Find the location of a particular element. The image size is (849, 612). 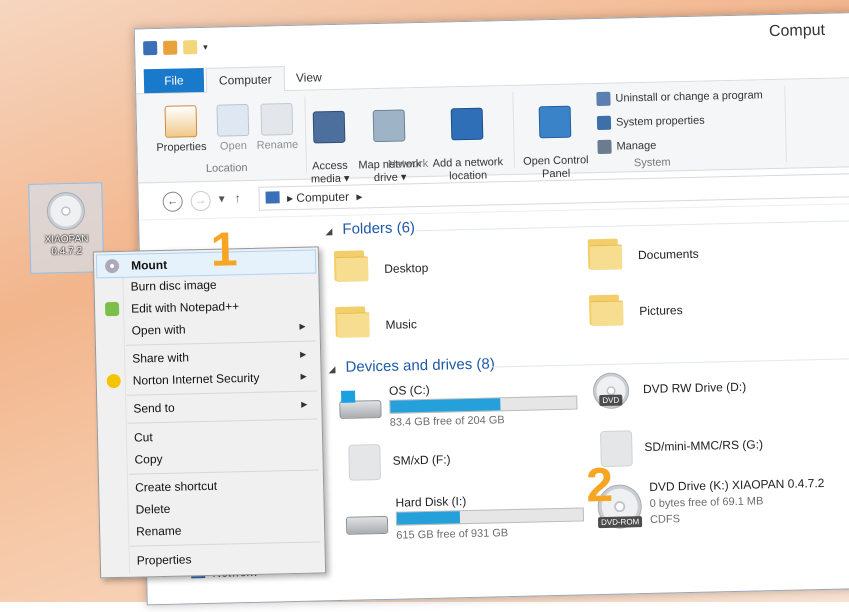

notepad-plus-plus-icon is located at coordinates (112, 309).